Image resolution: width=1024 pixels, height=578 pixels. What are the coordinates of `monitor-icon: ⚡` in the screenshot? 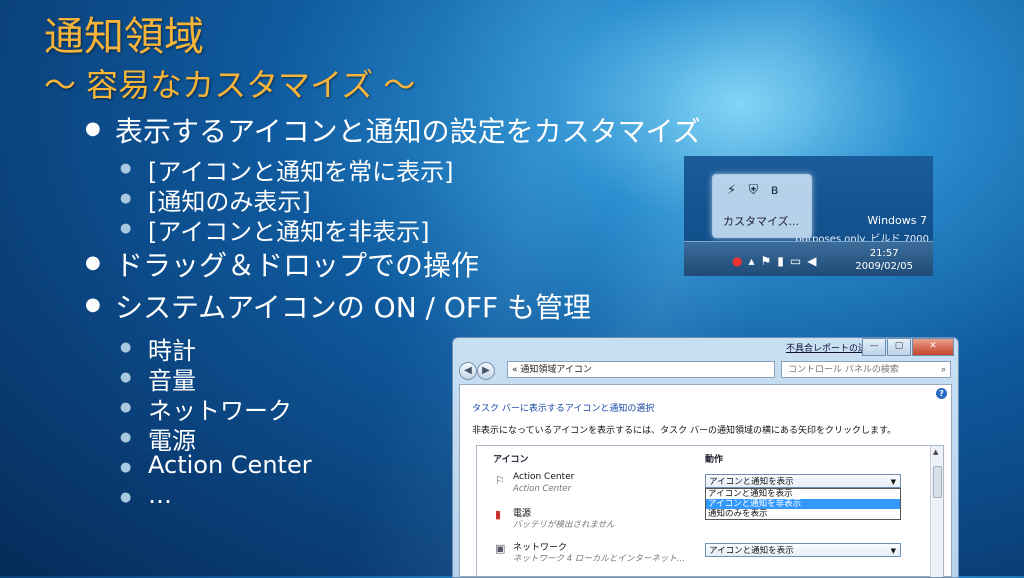 It's located at (731, 190).